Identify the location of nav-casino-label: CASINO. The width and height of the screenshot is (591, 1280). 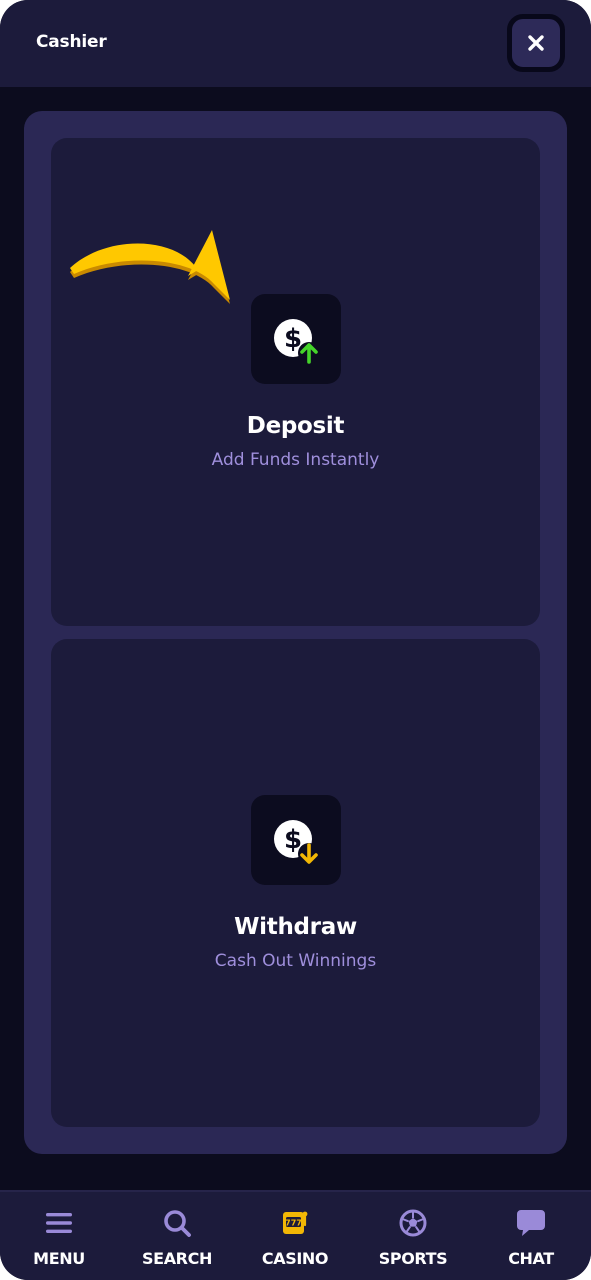
(295, 1258).